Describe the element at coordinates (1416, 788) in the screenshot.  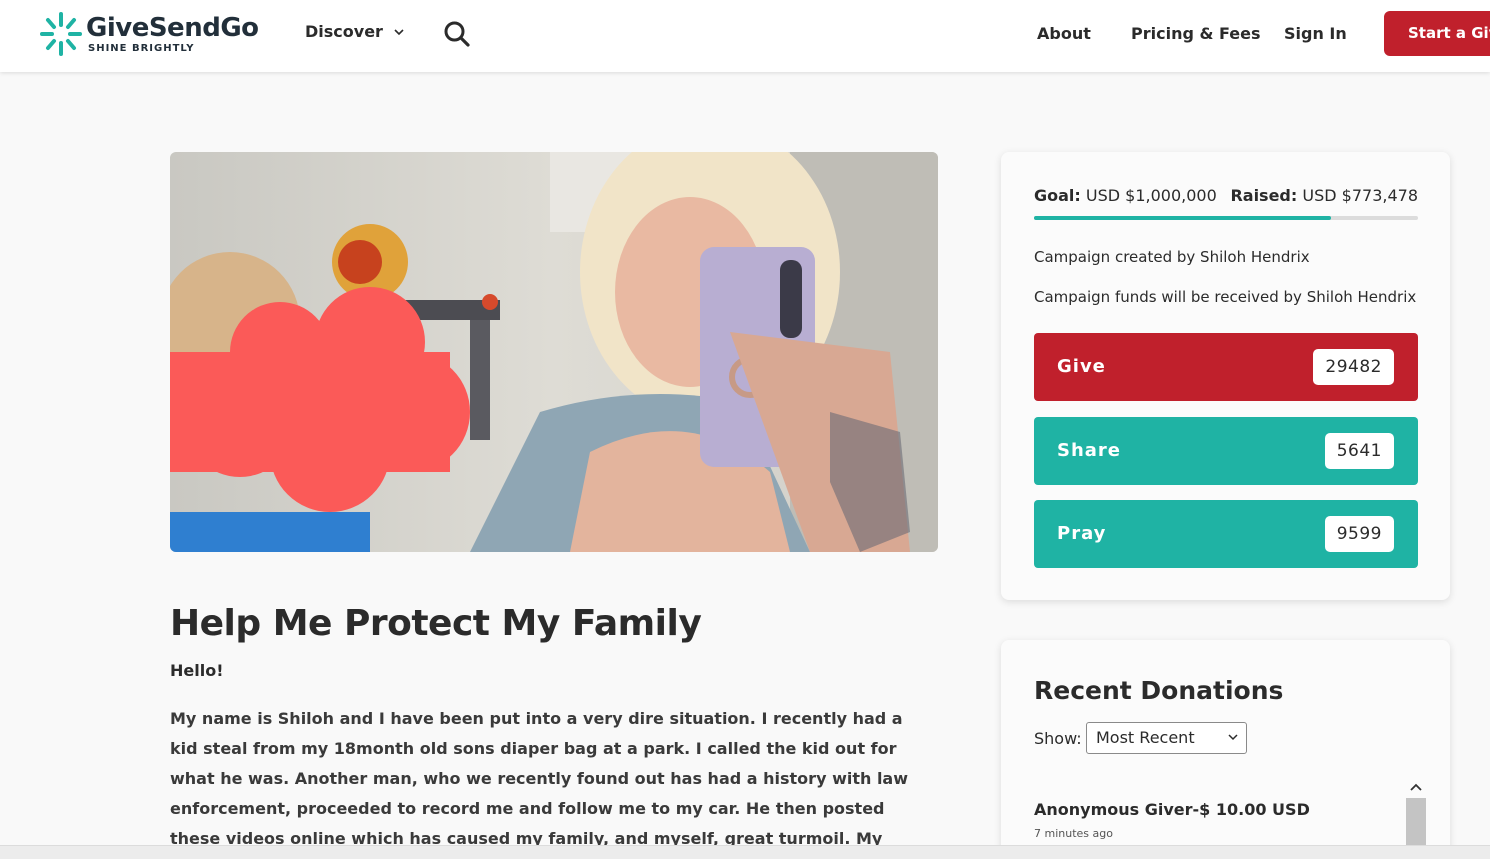
I see `scroll-up-icon` at that location.